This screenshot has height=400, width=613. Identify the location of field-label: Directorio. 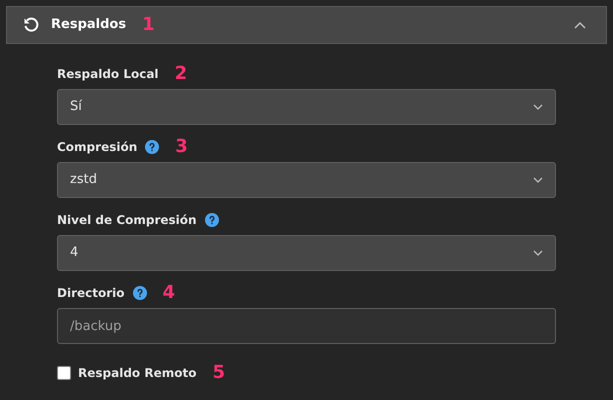
(90, 293).